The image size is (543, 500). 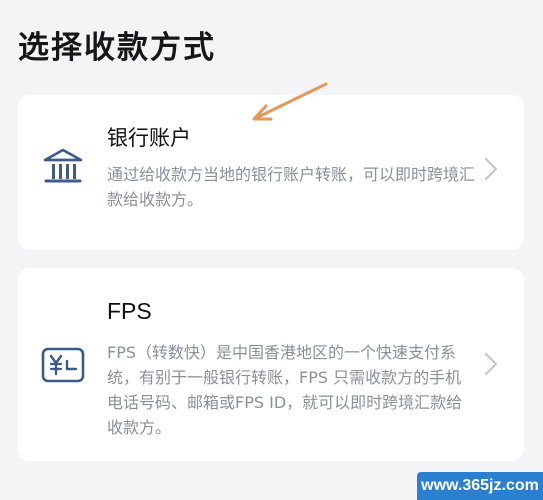 What do you see at coordinates (63, 366) in the screenshot?
I see `fps-yuan-icon` at bounding box center [63, 366].